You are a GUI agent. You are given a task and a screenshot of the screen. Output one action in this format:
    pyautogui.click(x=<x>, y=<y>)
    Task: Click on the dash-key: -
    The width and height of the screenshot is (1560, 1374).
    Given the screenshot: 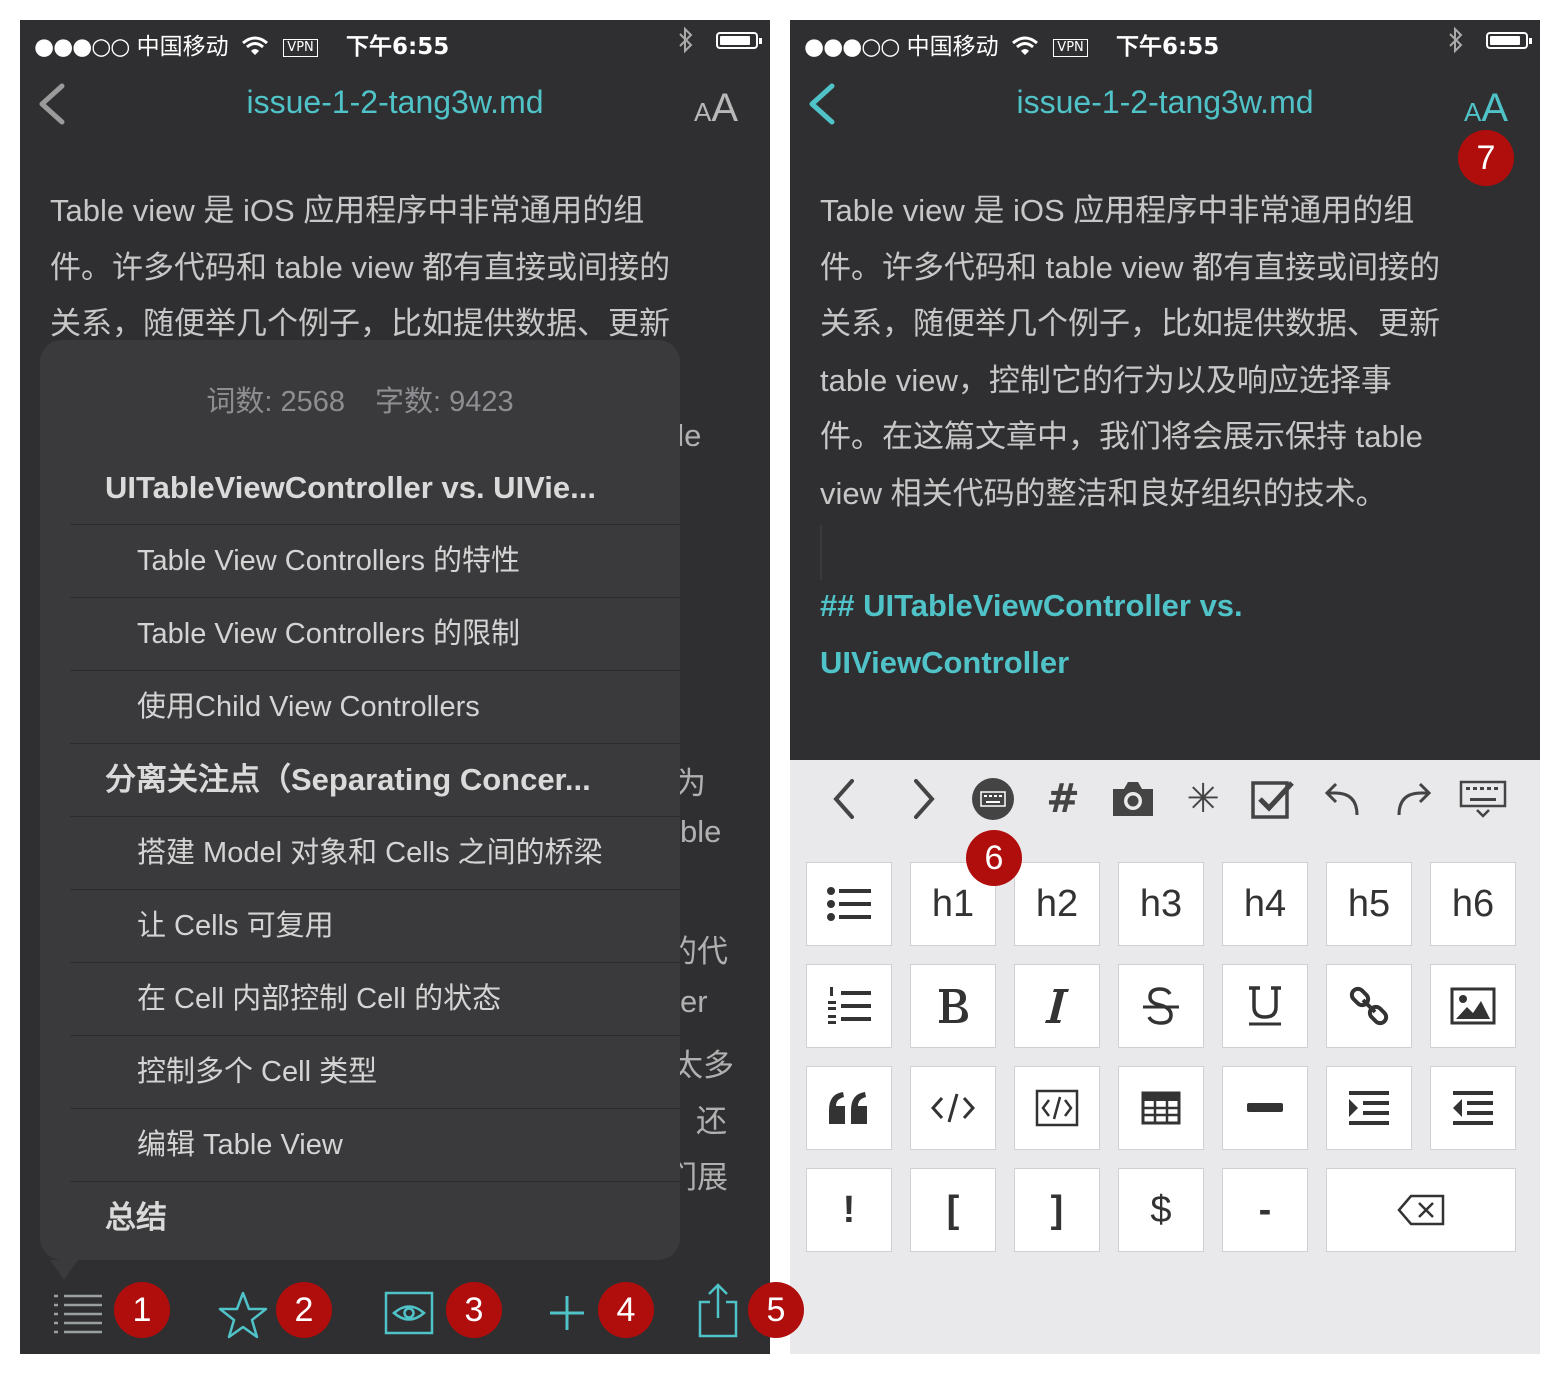 What is the action you would take?
    pyautogui.click(x=1265, y=1210)
    